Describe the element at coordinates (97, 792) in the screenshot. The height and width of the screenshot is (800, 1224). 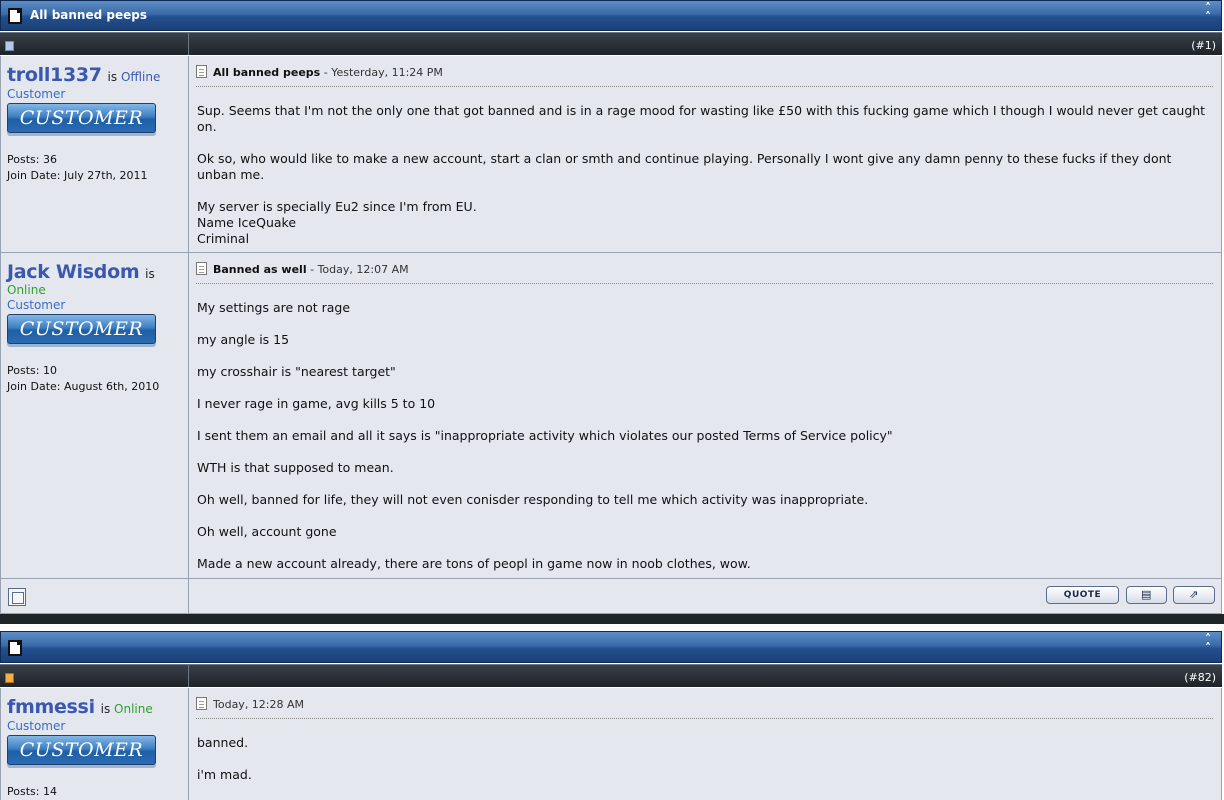
I see `user-stats: Posts: 14` at that location.